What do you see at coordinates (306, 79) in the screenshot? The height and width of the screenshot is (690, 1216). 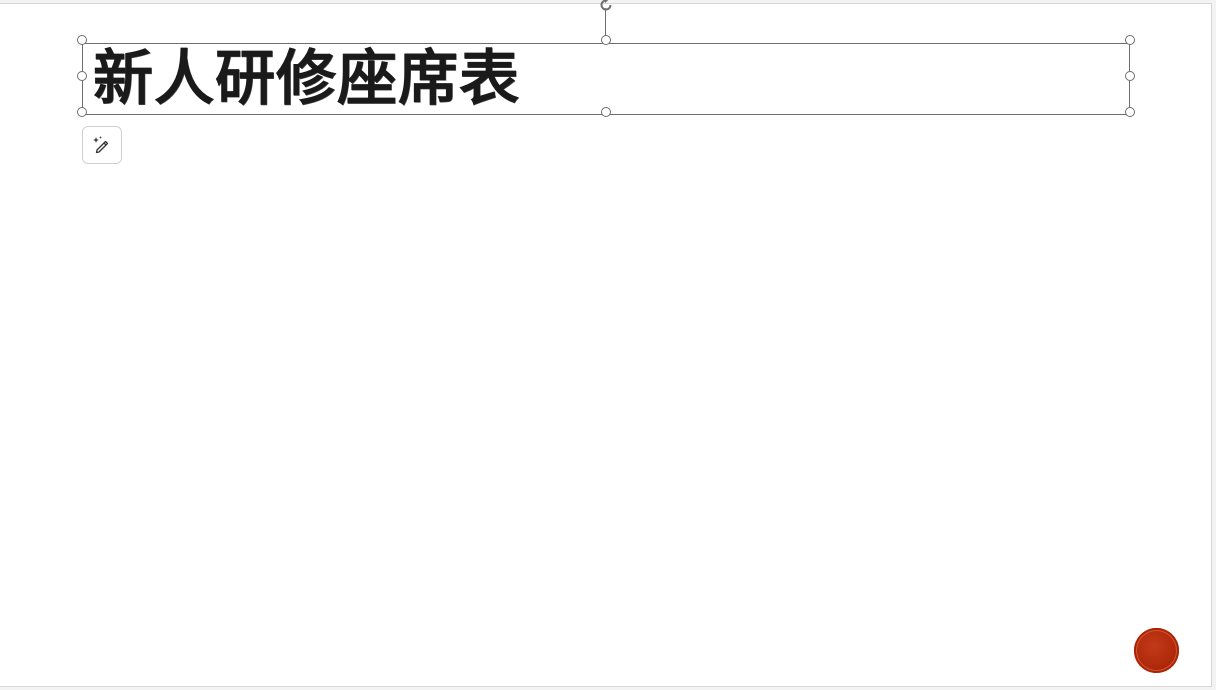 I see `slide-title: 新人研修座席表` at bounding box center [306, 79].